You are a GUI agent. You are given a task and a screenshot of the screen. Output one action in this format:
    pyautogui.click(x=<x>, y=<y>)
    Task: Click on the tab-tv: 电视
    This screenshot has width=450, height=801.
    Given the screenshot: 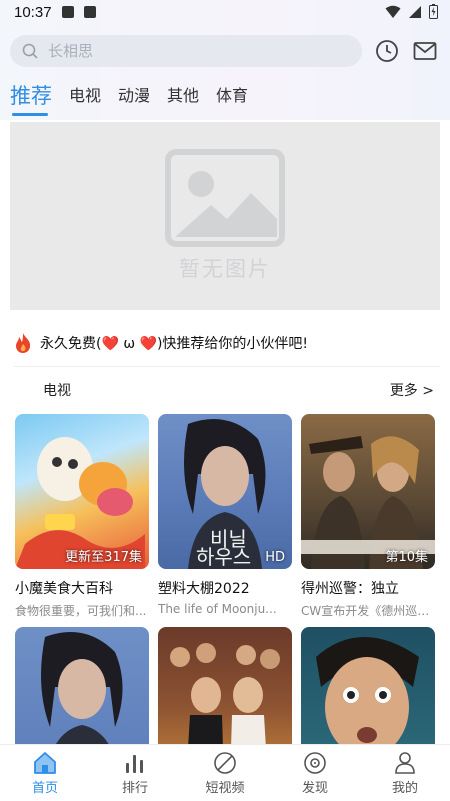 What is the action you would take?
    pyautogui.click(x=85, y=96)
    